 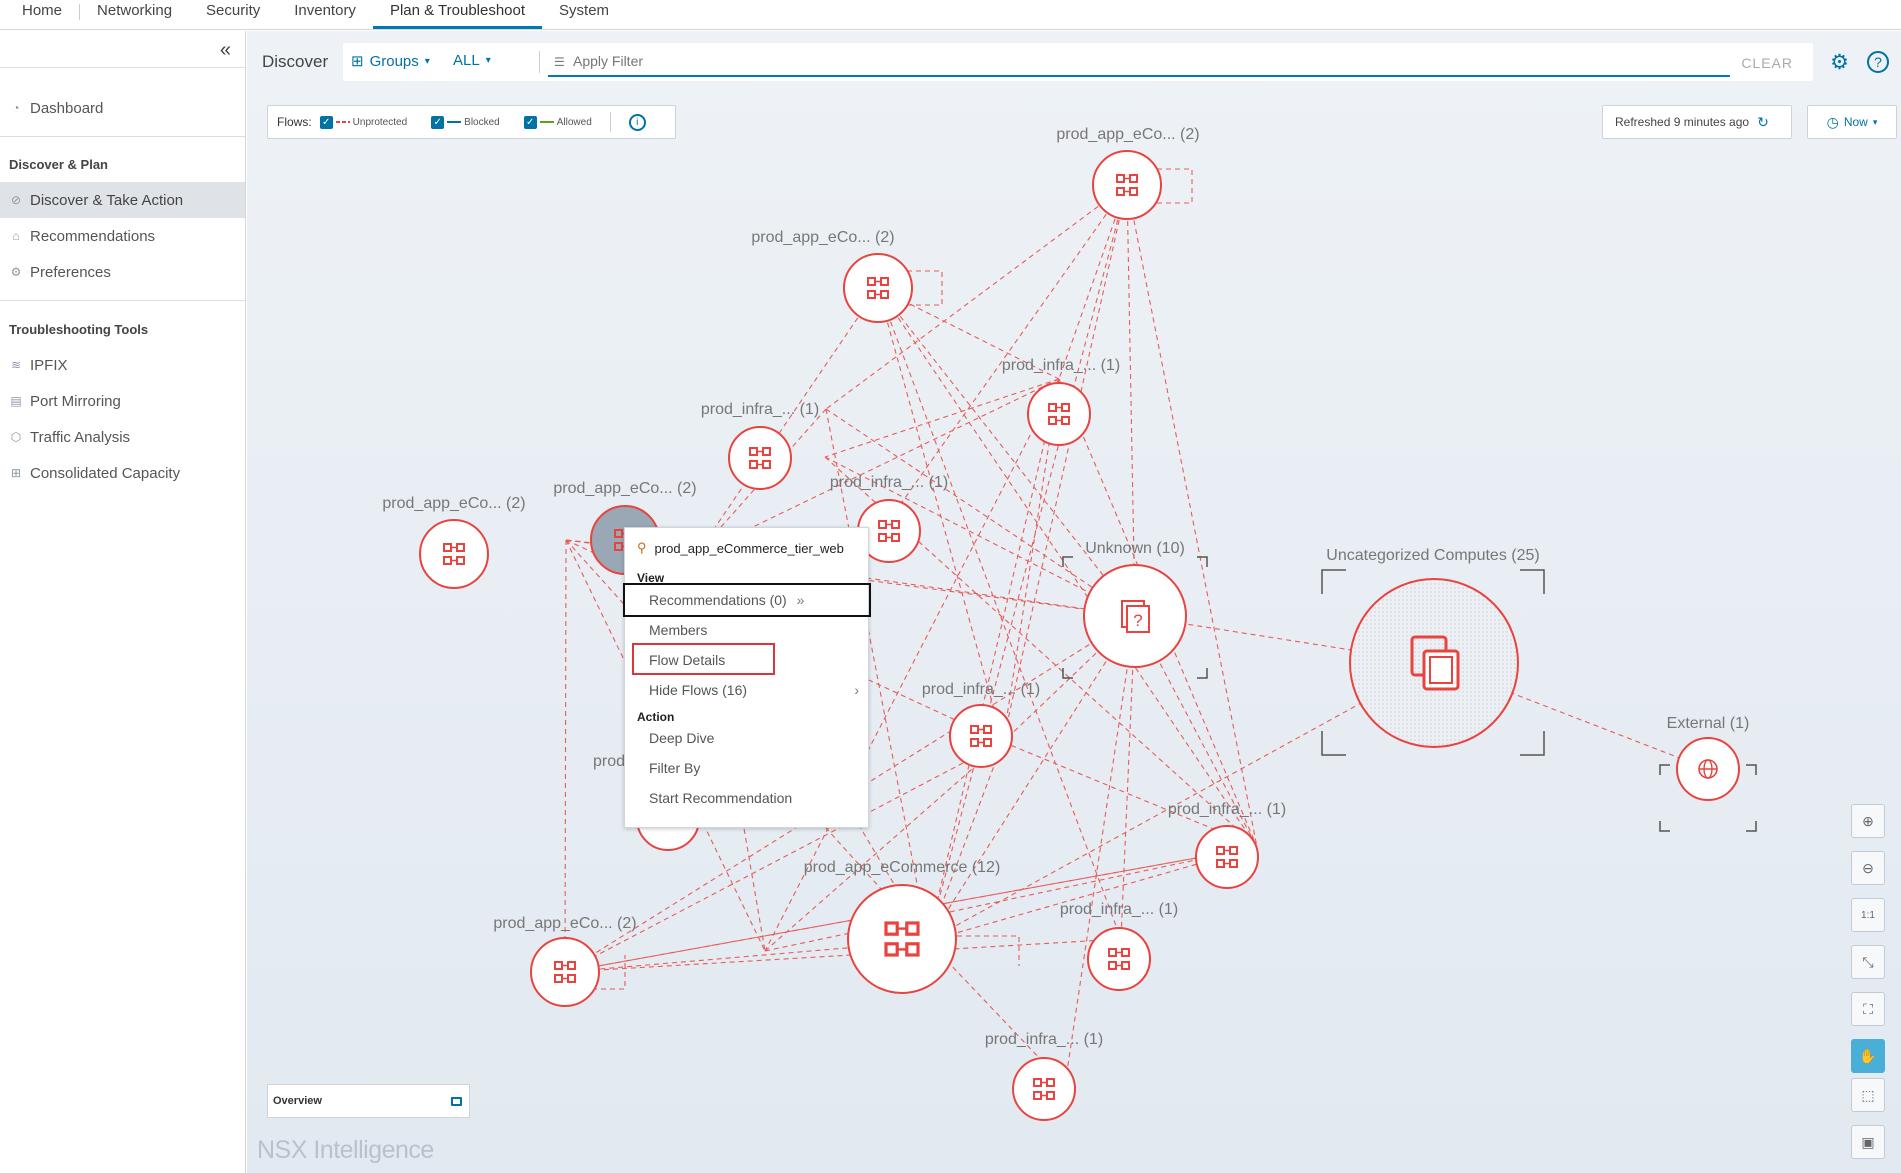 I want to click on group-node-unknown: ?, so click(x=1135, y=616).